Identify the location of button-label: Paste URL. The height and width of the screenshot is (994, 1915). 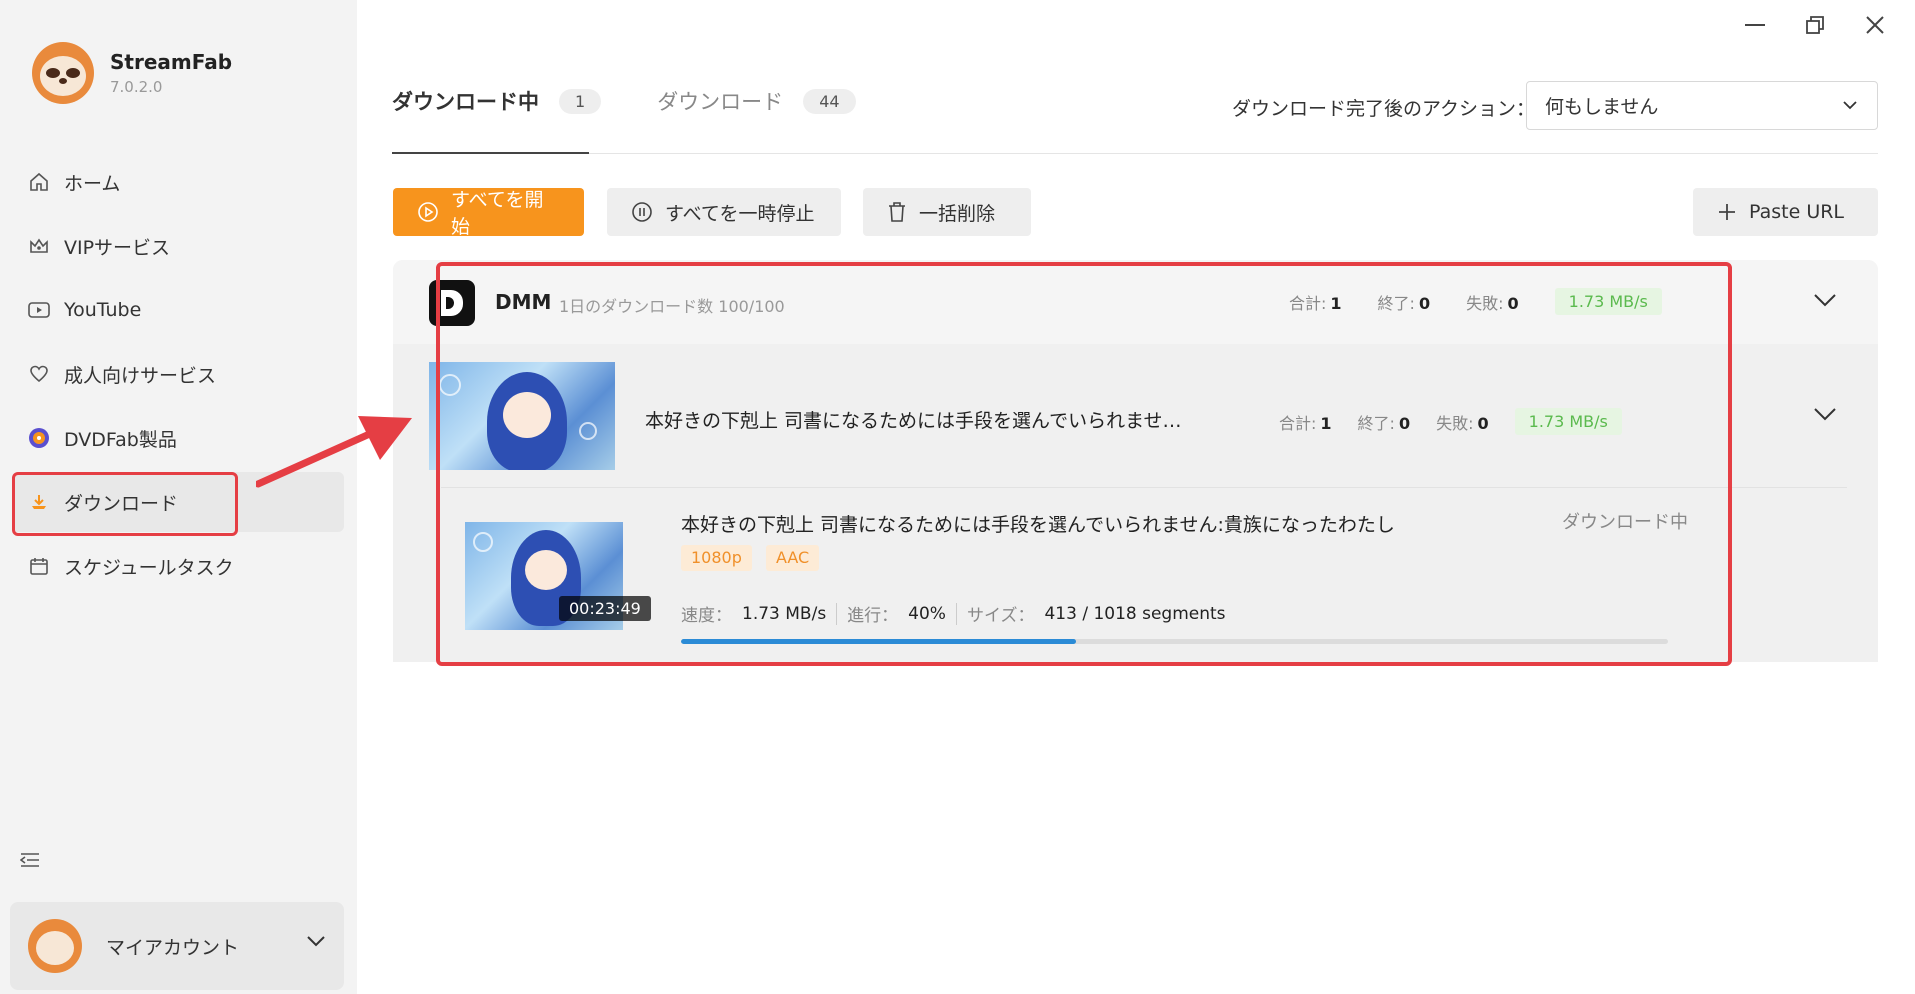
(1797, 212).